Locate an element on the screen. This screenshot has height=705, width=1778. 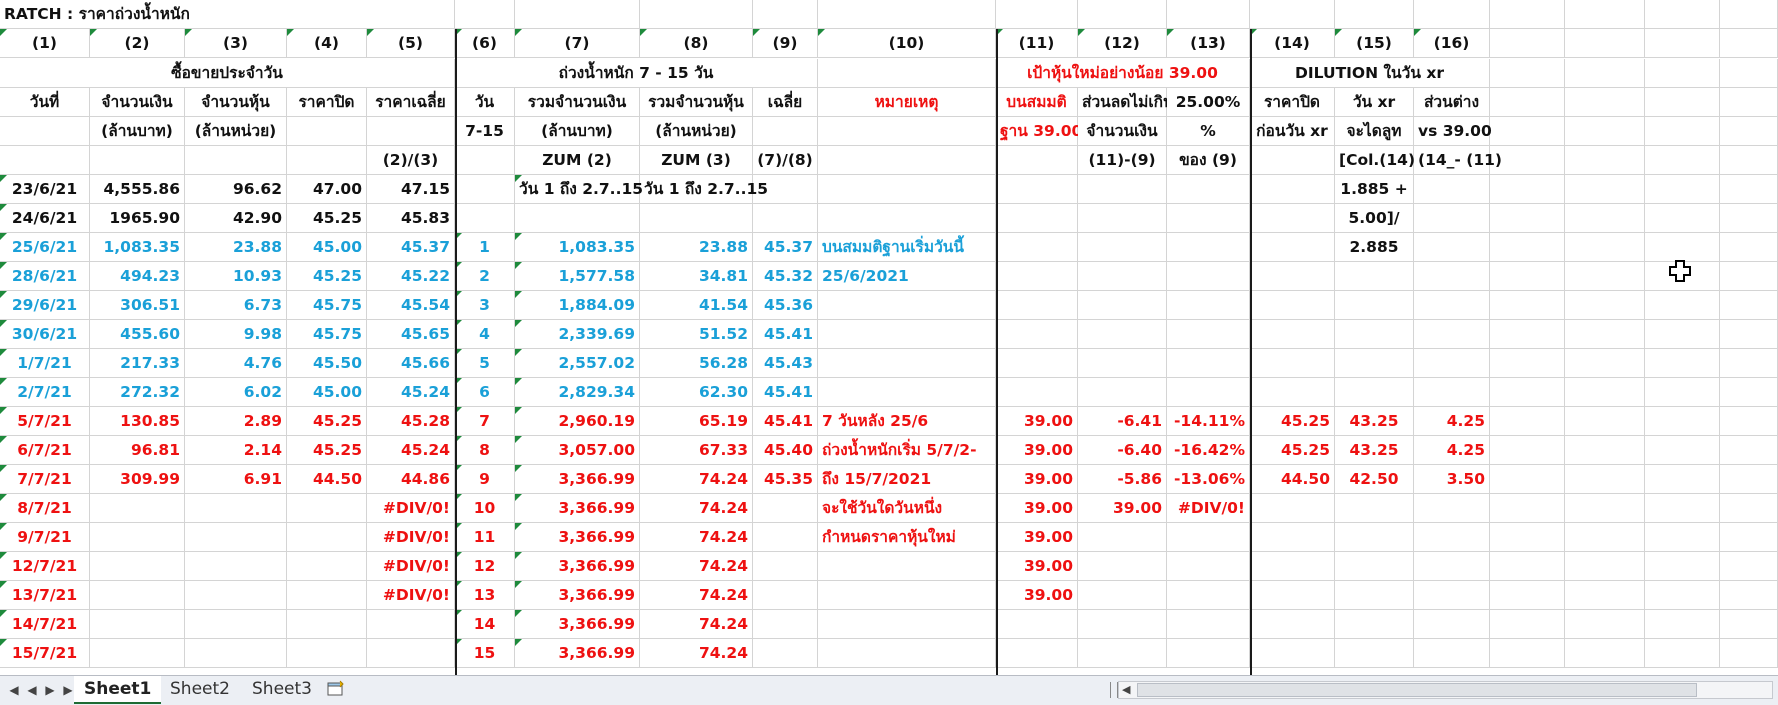
group-header-target: เป้าหุ้นใหม่อย่างน้อย 39.00 is located at coordinates (1123, 73).